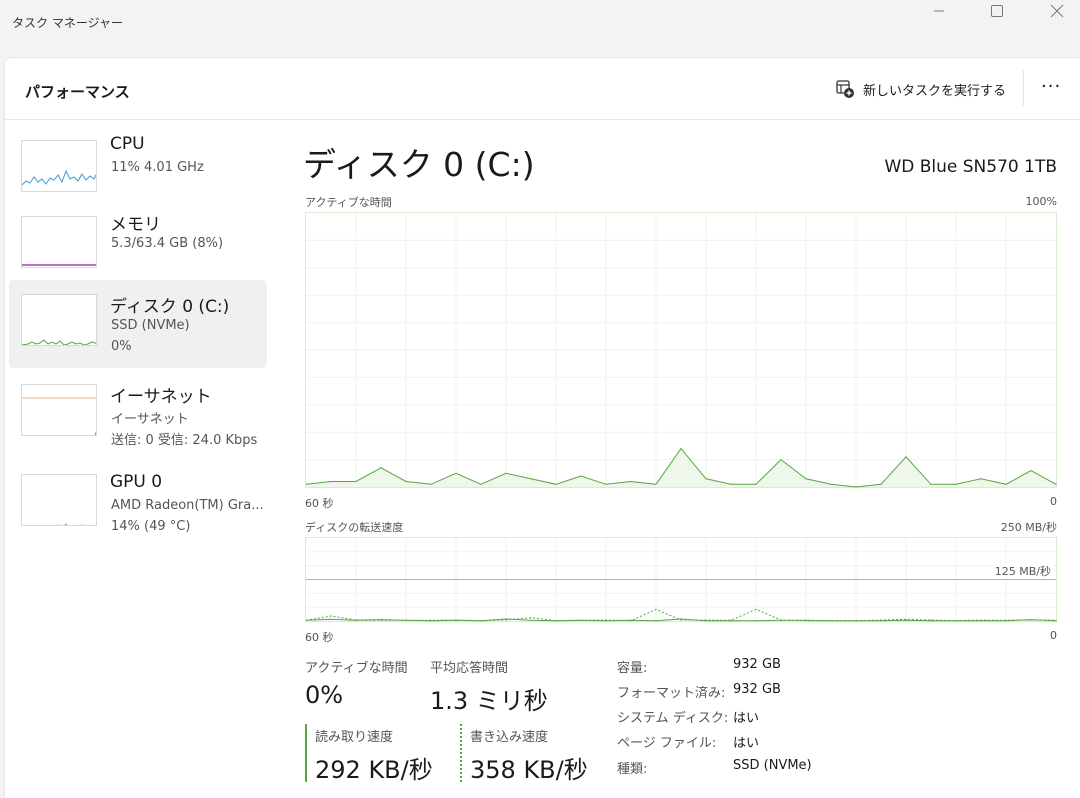 This screenshot has height=798, width=1080. I want to click on active-time-stat-label: アクティブな時間, so click(356, 668).